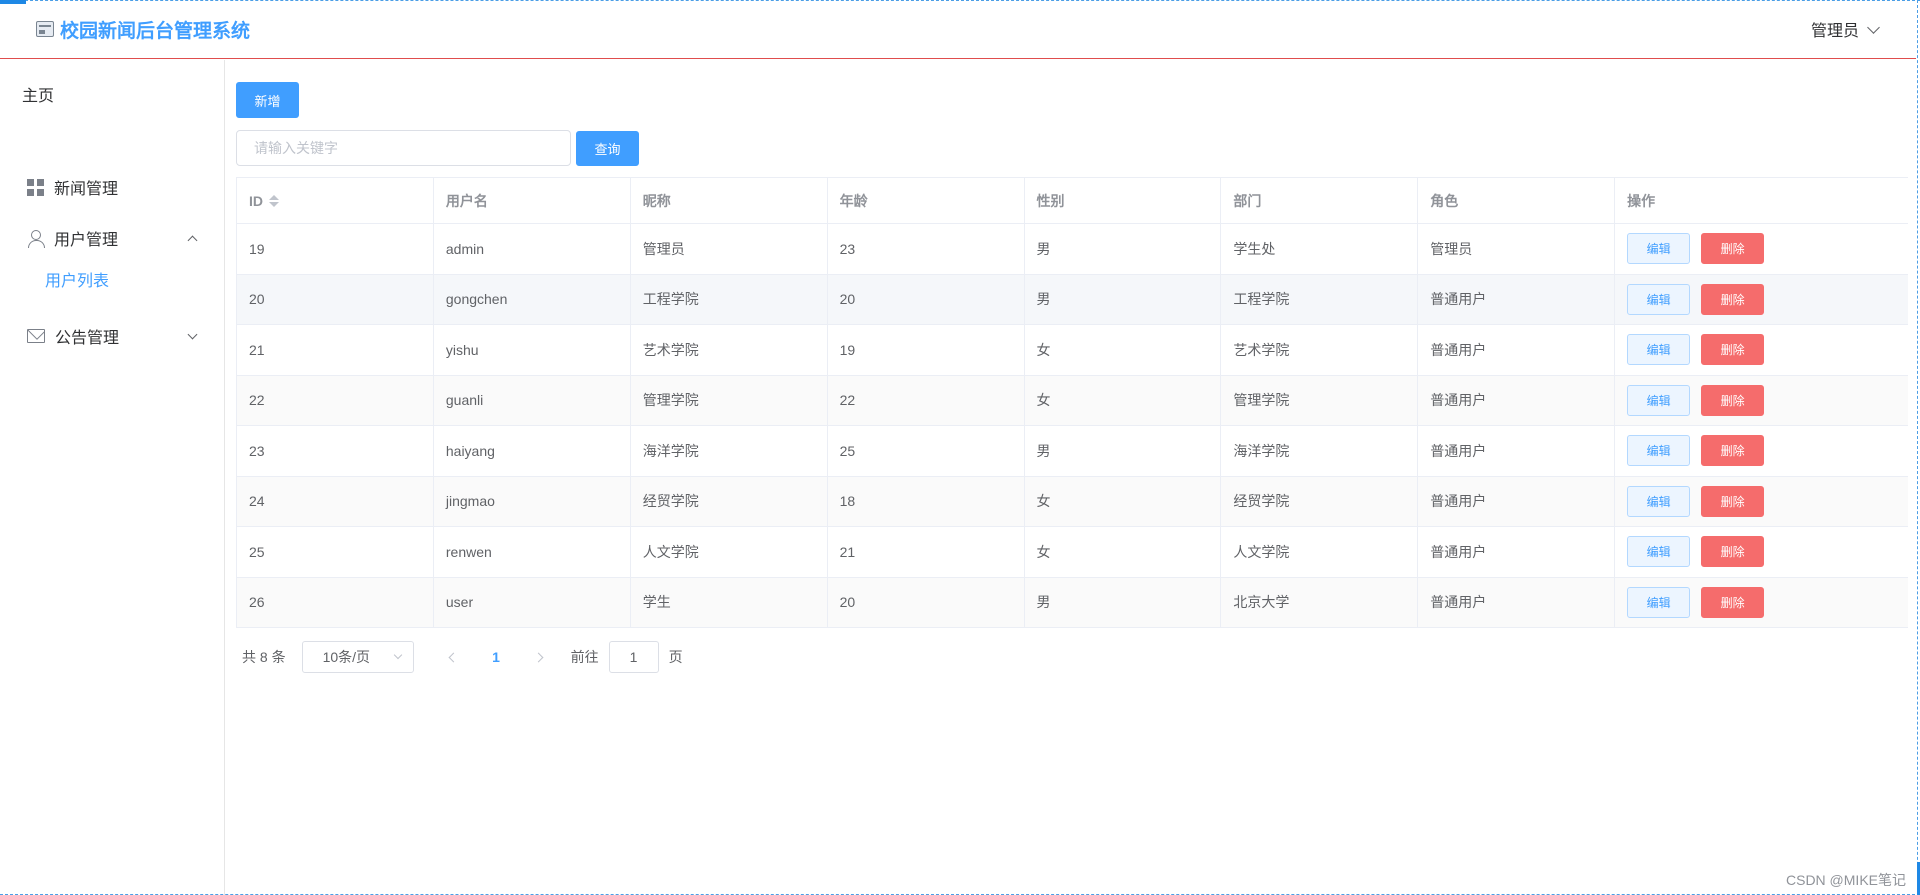 The image size is (1920, 895). What do you see at coordinates (335, 350) in the screenshot?
I see `cell-id: 21` at bounding box center [335, 350].